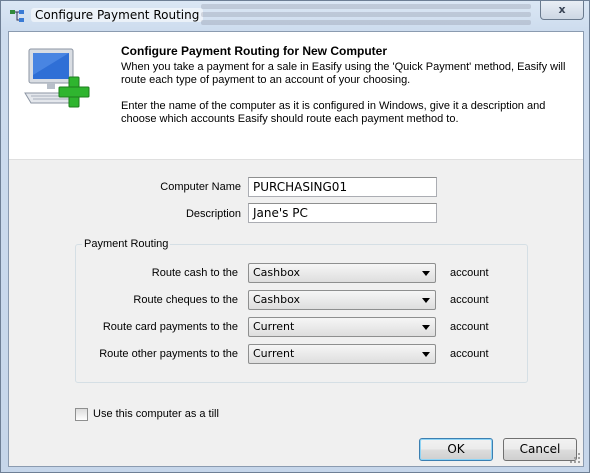 Image resolution: width=590 pixels, height=473 pixels. Describe the element at coordinates (342, 300) in the screenshot. I see `route-cheques-select: Cashbox` at that location.